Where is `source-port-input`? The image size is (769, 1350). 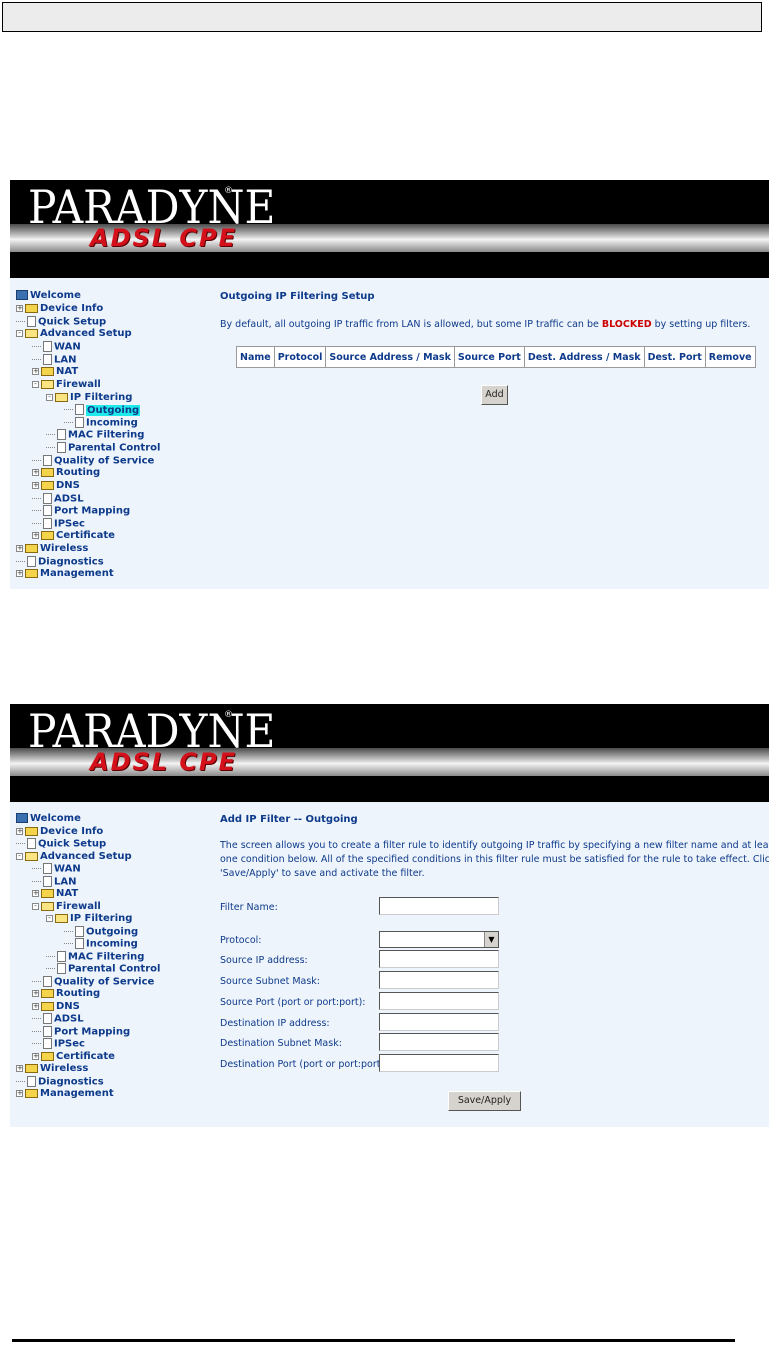 source-port-input is located at coordinates (439, 1001).